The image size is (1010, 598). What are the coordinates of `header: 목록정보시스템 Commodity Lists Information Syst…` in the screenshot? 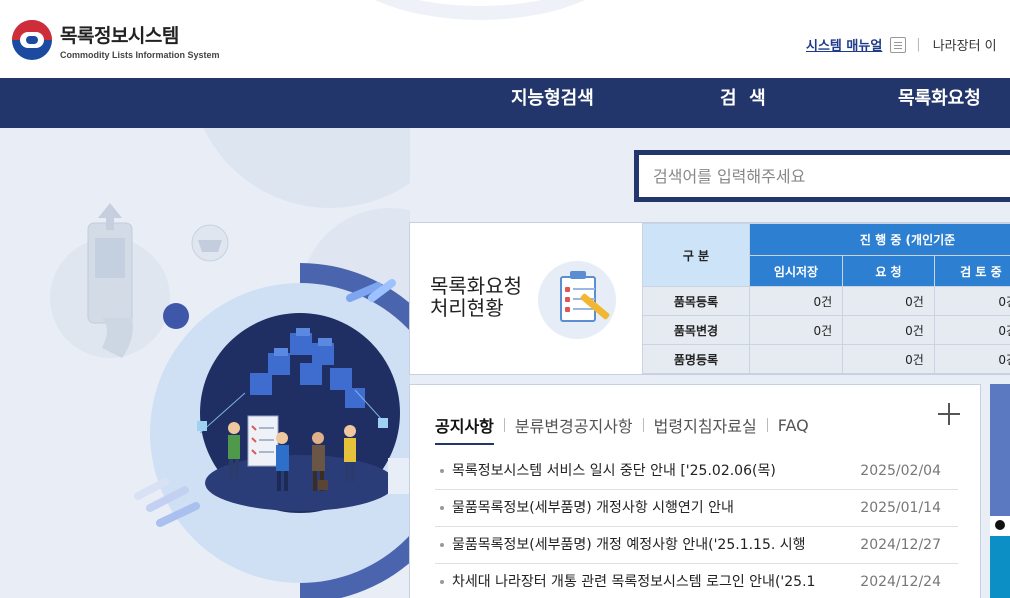 It's located at (505, 39).